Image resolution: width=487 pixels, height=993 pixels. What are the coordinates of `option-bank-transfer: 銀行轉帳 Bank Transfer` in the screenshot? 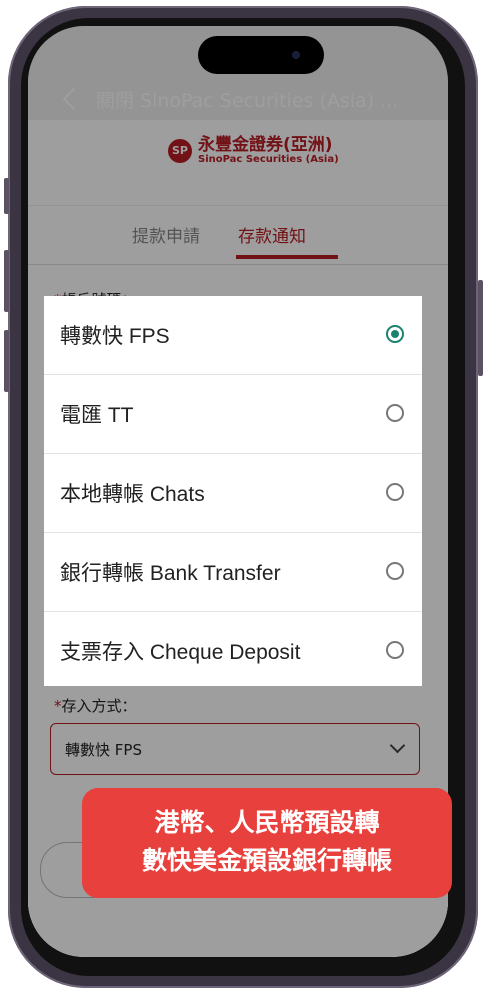 It's located at (233, 572).